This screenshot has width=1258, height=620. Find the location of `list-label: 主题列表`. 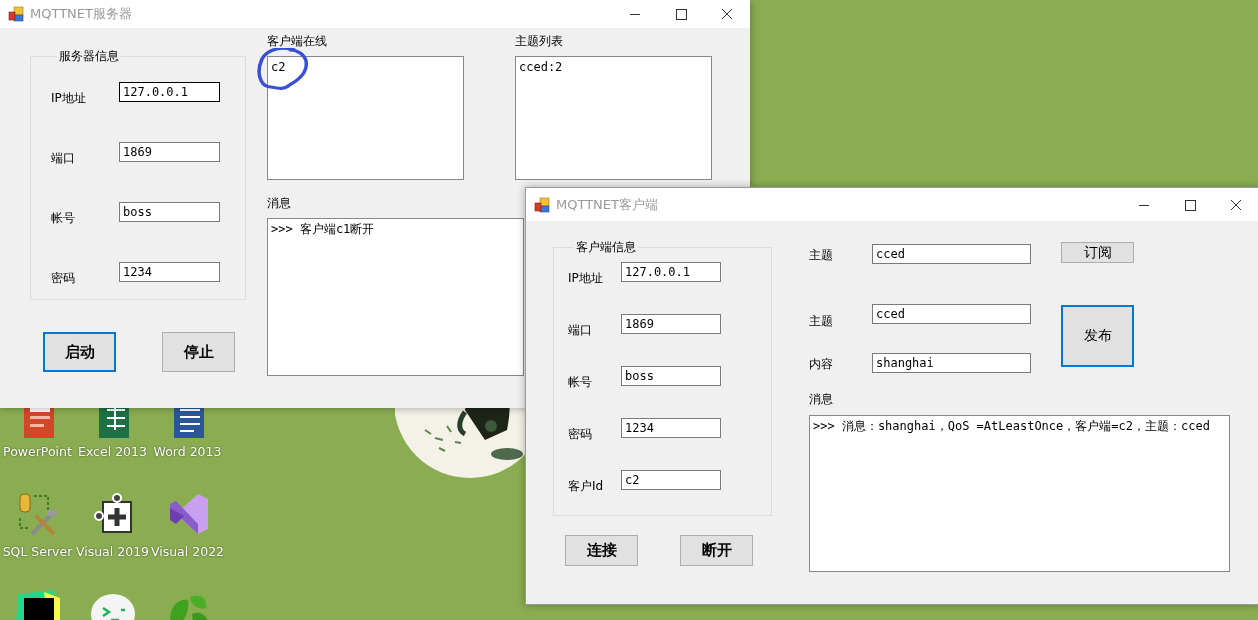

list-label: 主题列表 is located at coordinates (539, 41).